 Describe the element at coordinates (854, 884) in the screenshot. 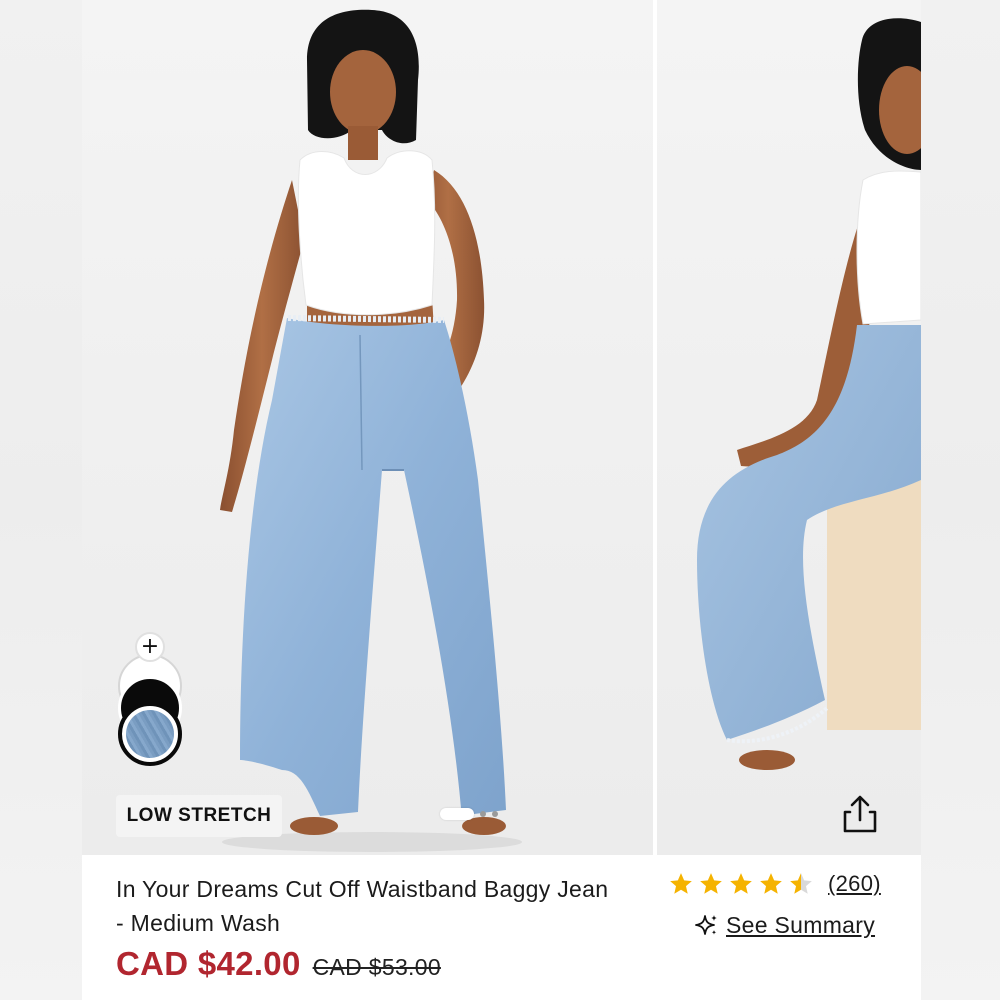

I see `review-count-link: (260)` at that location.